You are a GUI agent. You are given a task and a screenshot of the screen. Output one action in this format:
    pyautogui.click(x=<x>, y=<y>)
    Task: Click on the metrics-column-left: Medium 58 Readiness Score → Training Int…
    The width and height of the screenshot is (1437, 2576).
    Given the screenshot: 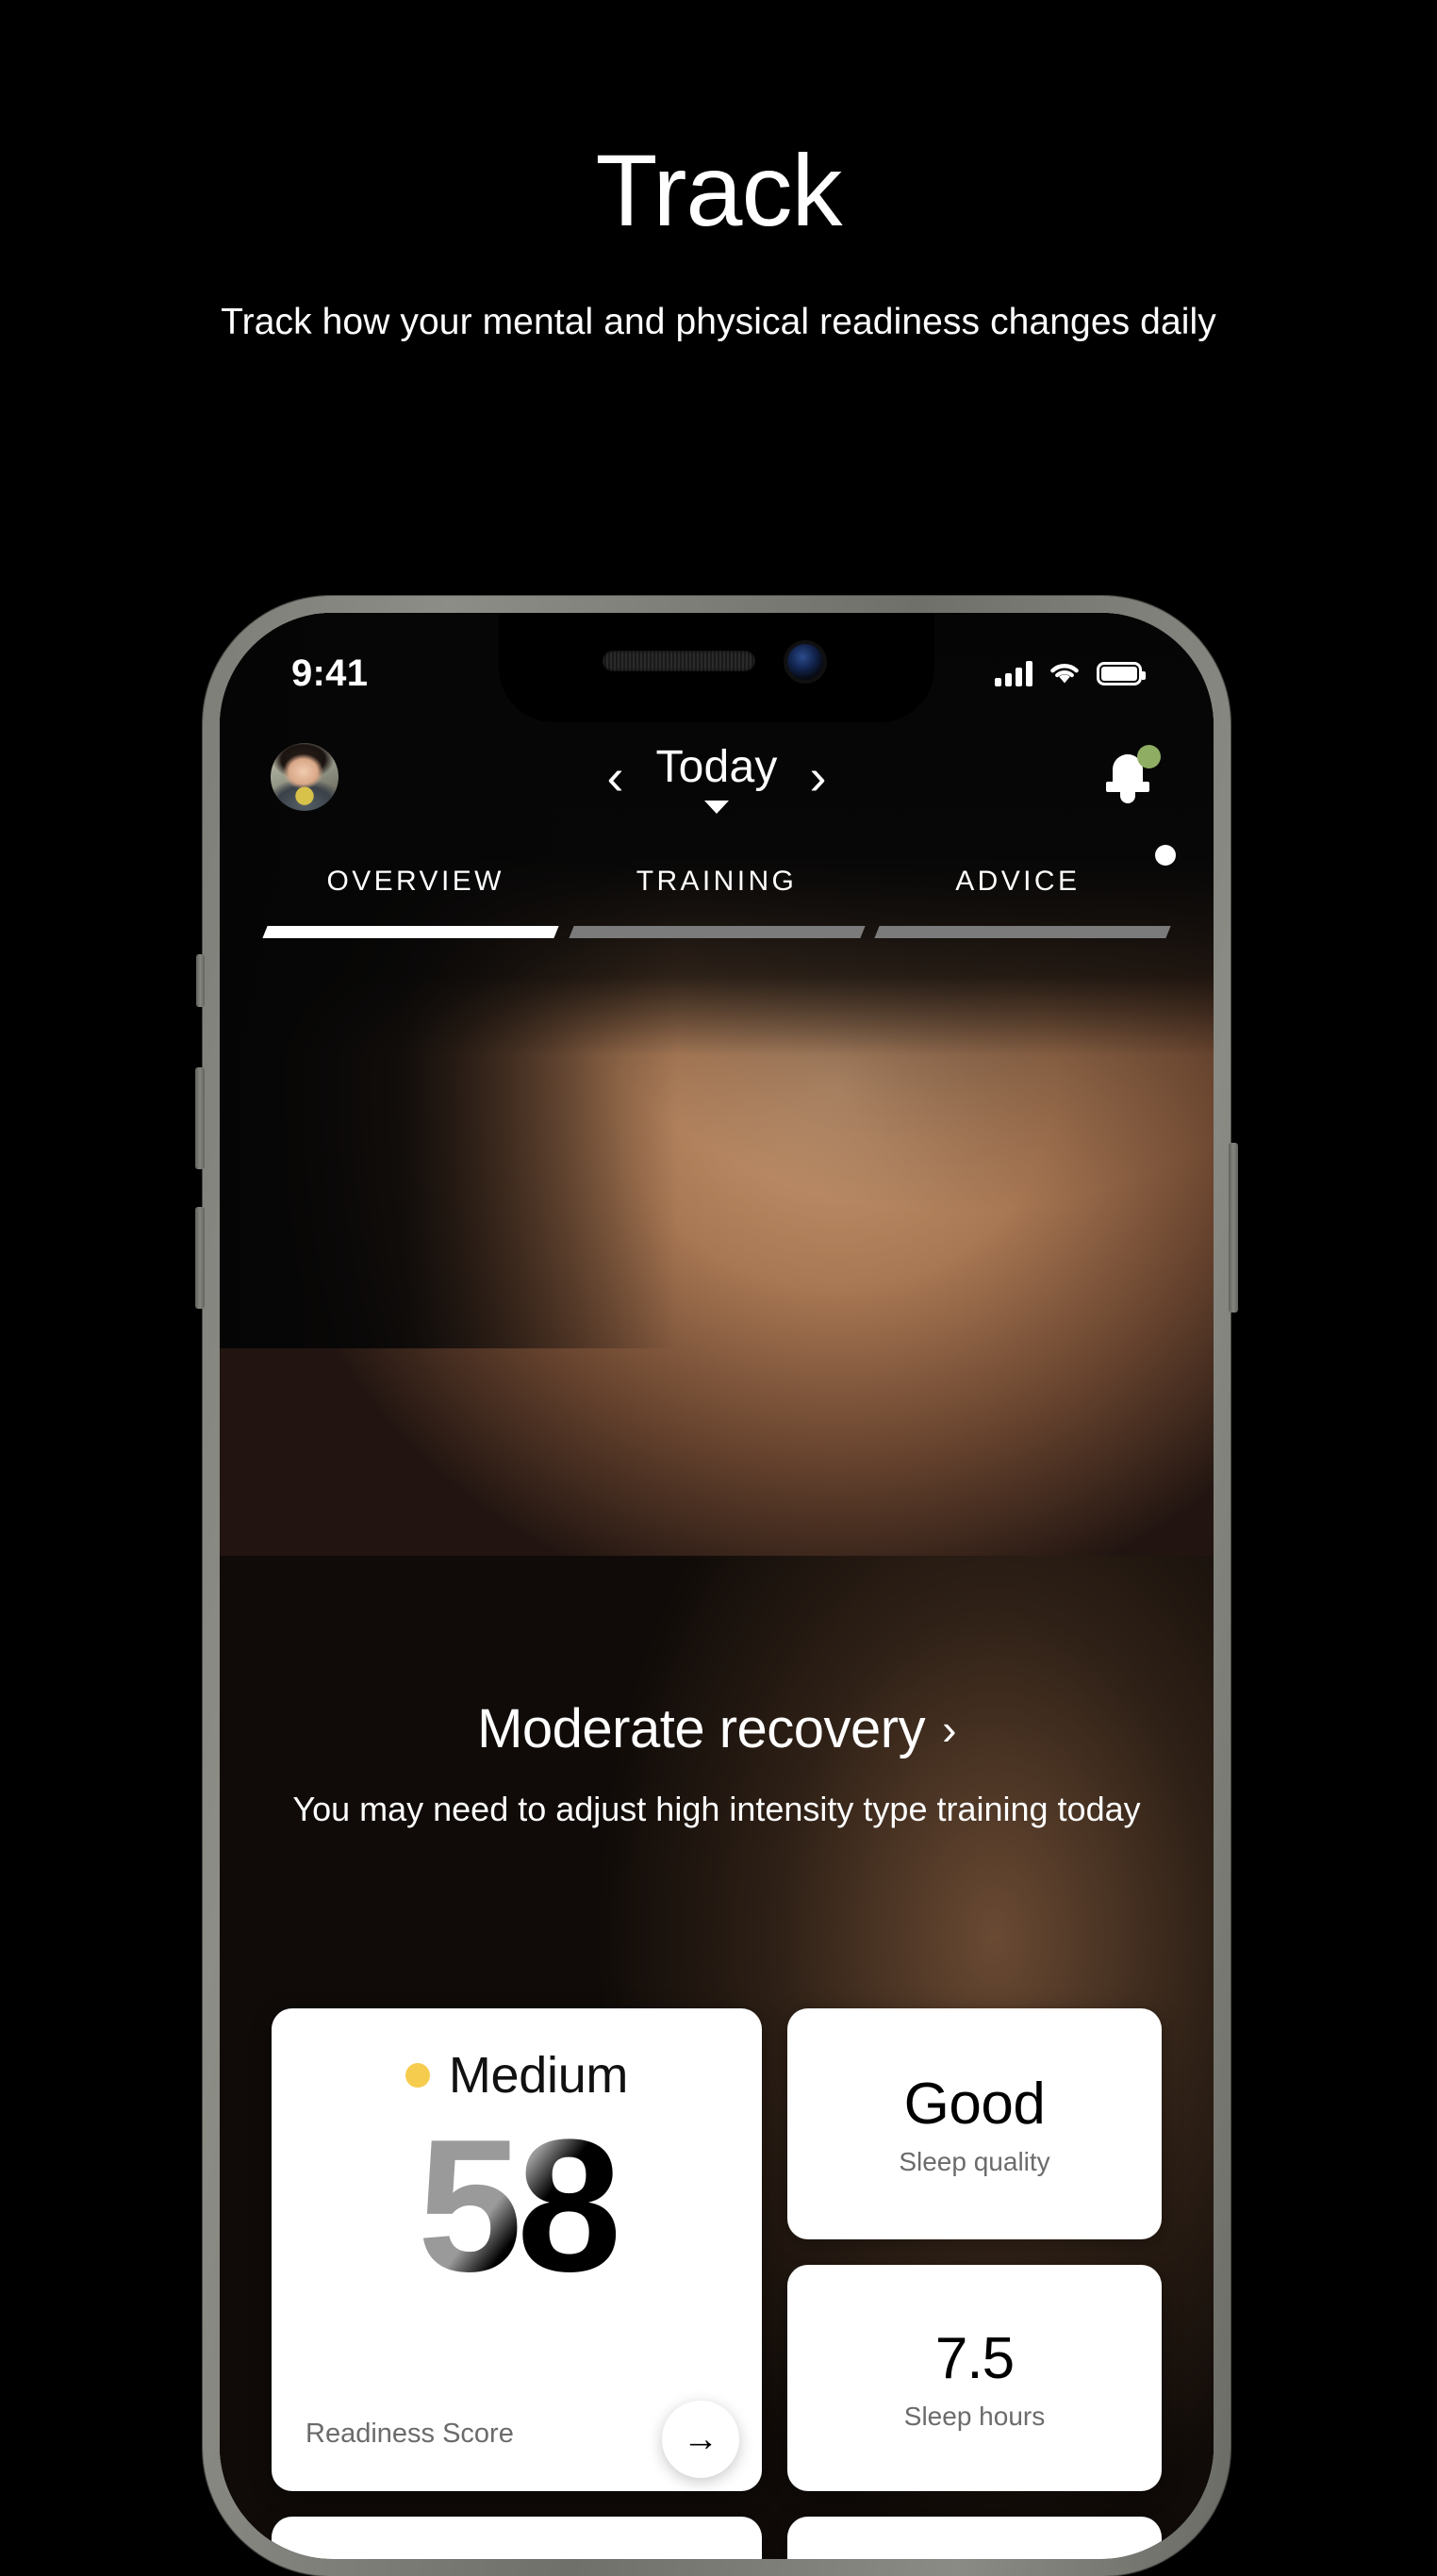 What is the action you would take?
    pyautogui.click(x=517, y=2283)
    